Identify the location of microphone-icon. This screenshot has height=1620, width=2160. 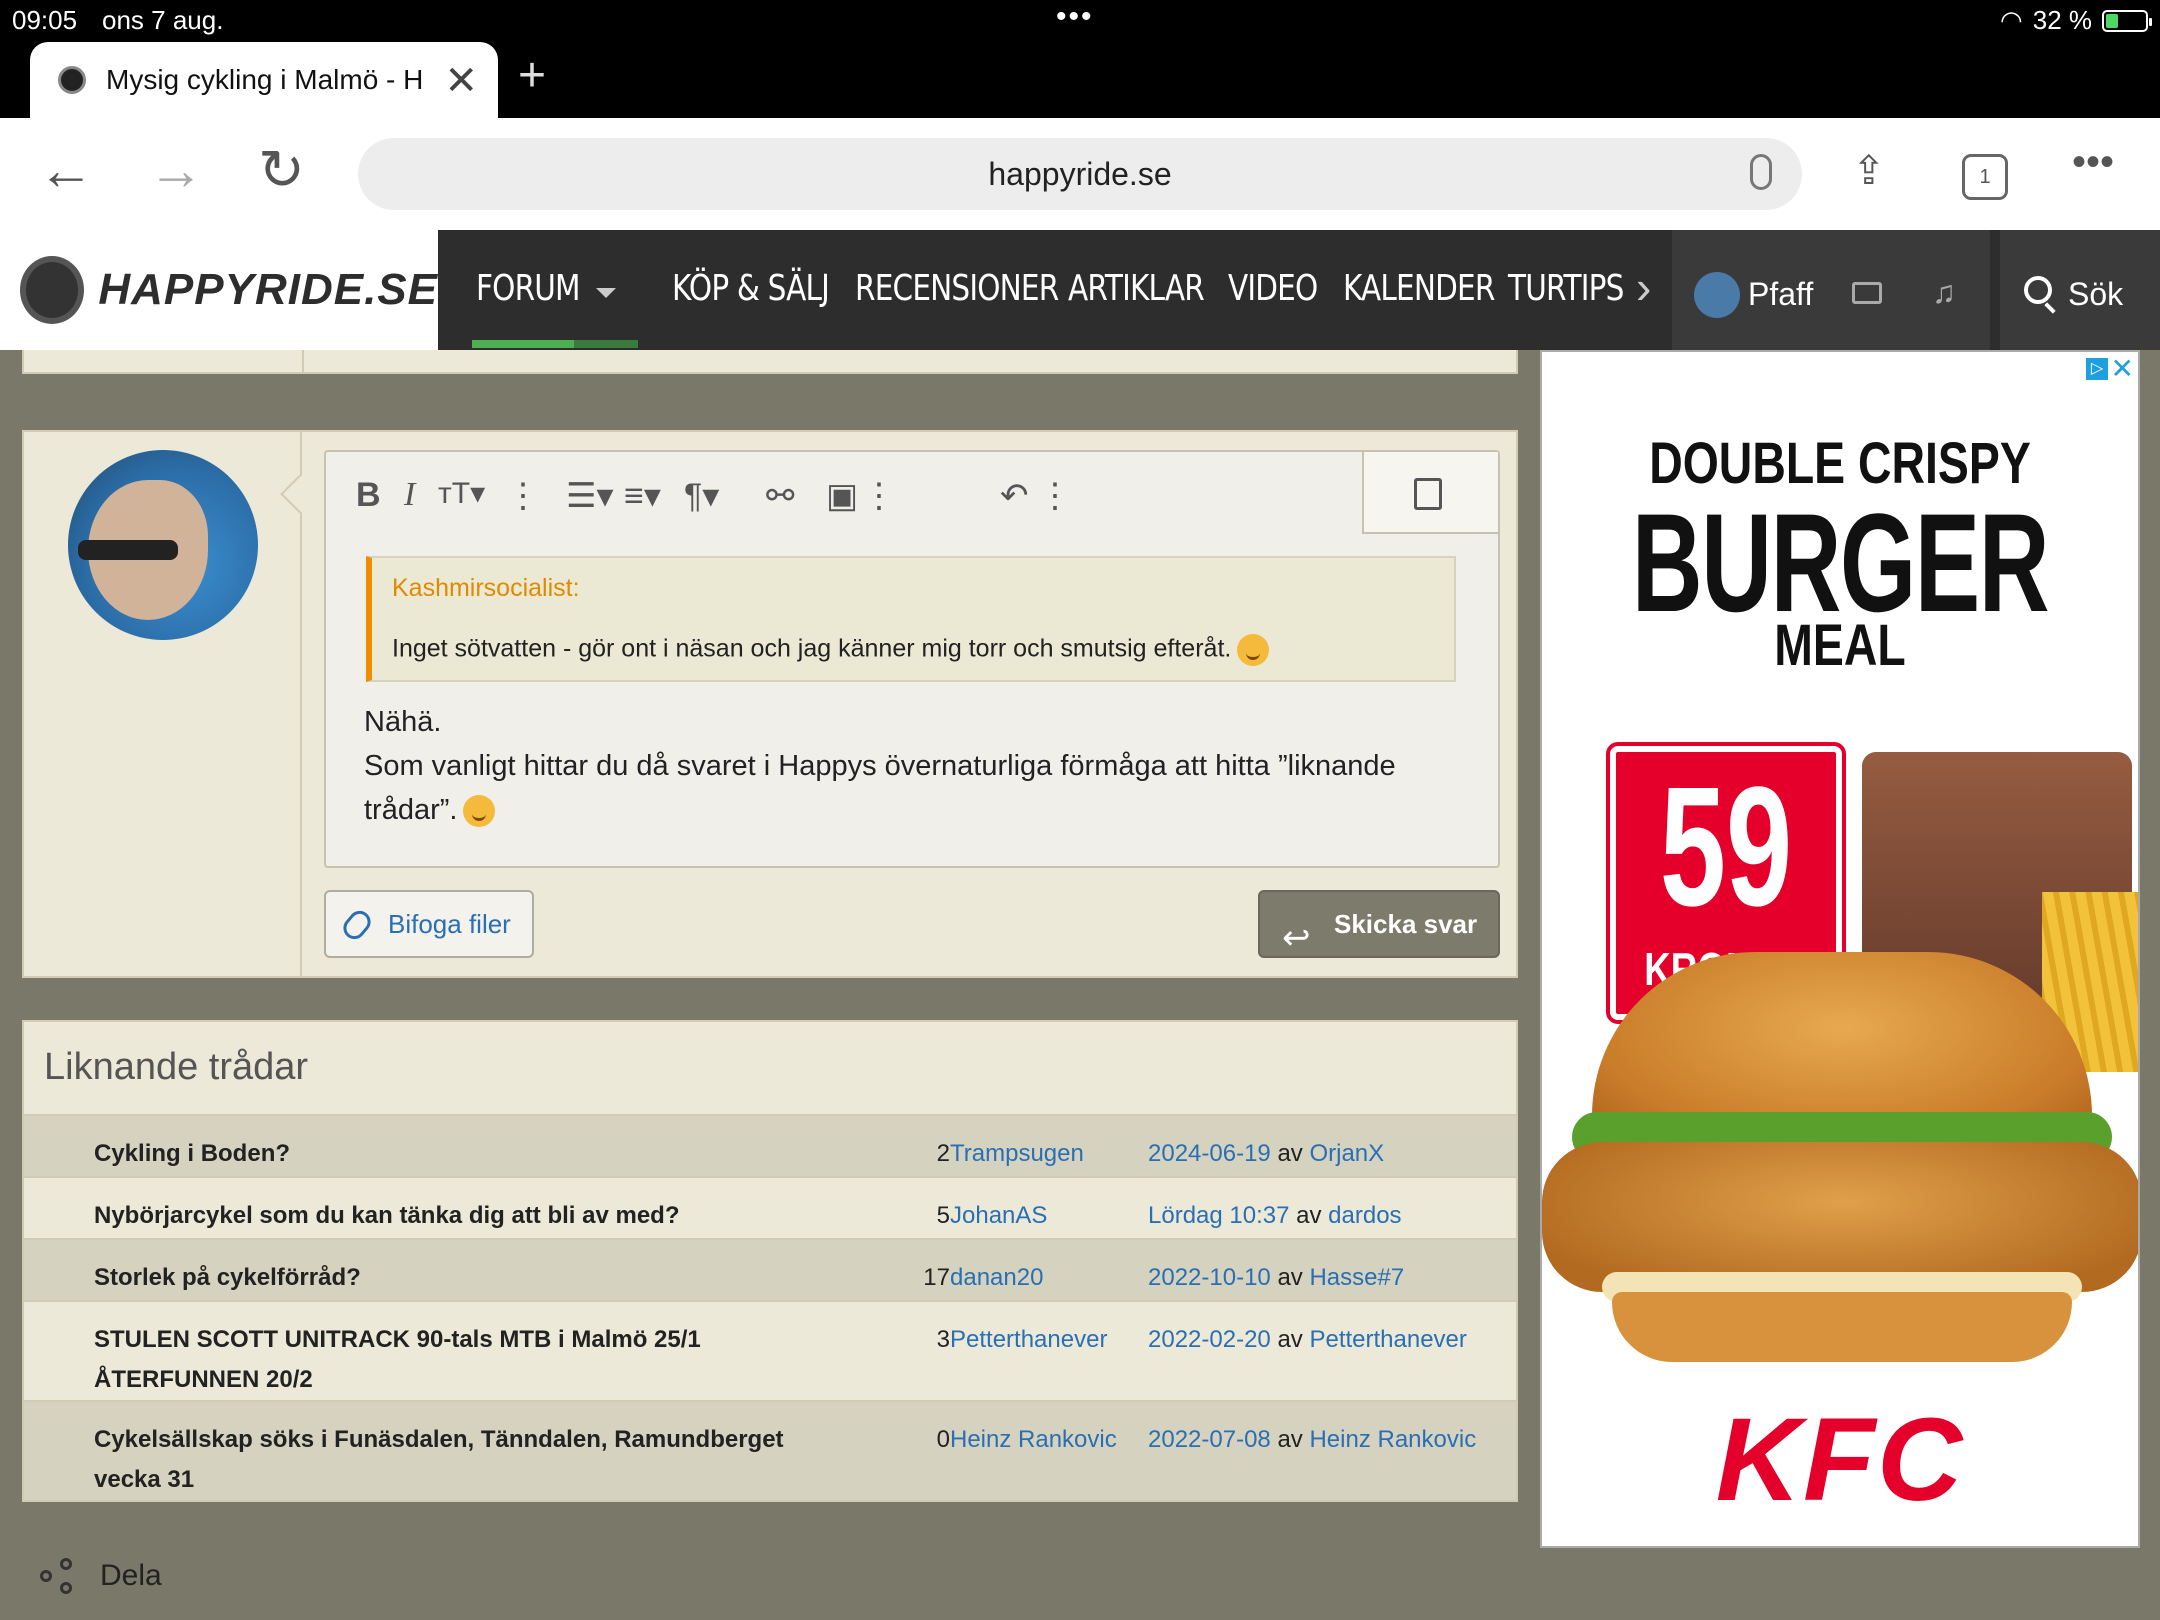
(1761, 172).